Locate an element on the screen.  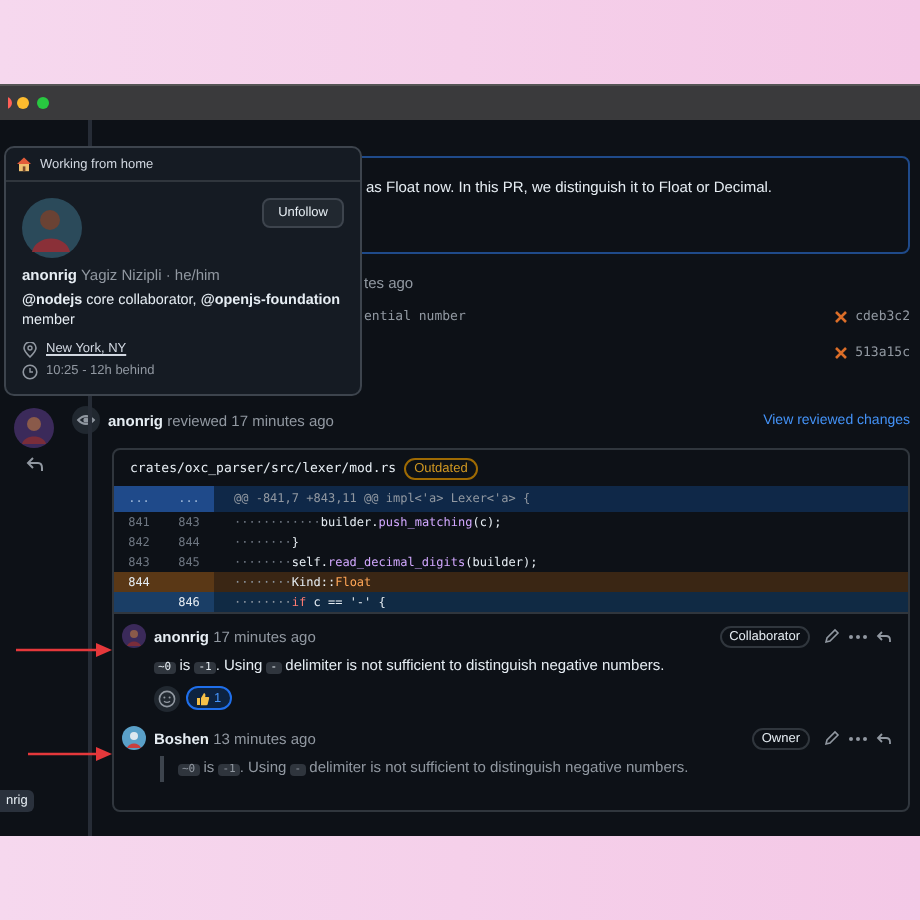
thumbs-up-icon is located at coordinates (203, 698).